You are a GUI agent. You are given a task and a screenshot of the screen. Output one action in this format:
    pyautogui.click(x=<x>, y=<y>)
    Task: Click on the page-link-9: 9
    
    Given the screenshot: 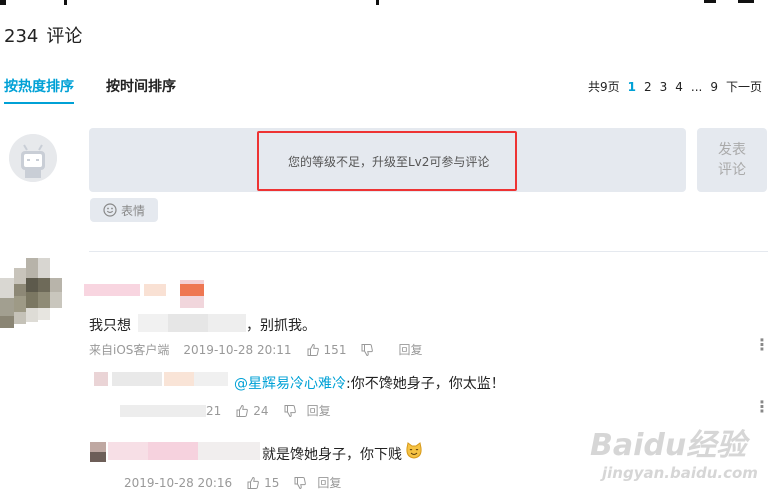 What is the action you would take?
    pyautogui.click(x=714, y=87)
    